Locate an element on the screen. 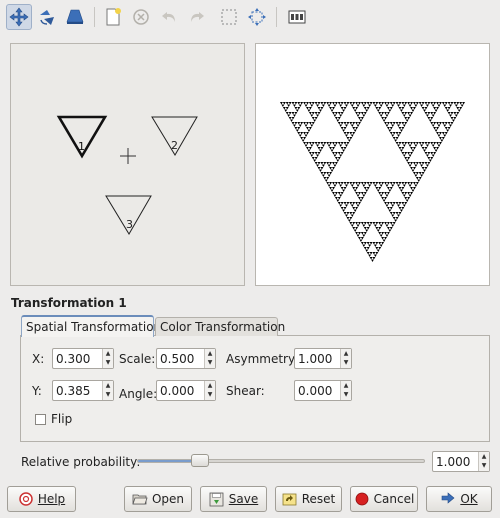  help-label: Help is located at coordinates (51, 499).